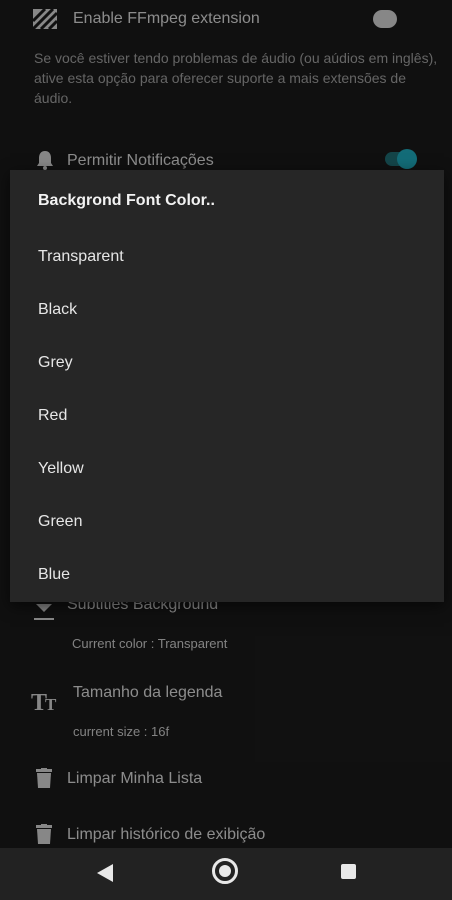 This screenshot has height=900, width=452. What do you see at coordinates (54, 574) in the screenshot?
I see `option-label: Blue` at bounding box center [54, 574].